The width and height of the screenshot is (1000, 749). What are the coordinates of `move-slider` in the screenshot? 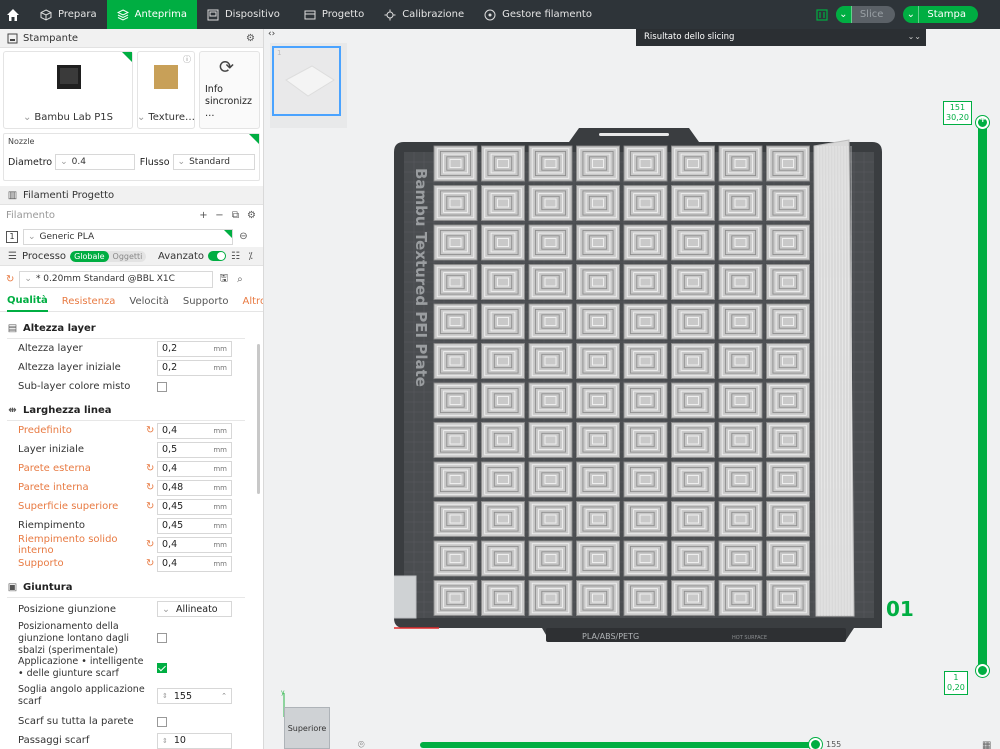 It's located at (618, 745).